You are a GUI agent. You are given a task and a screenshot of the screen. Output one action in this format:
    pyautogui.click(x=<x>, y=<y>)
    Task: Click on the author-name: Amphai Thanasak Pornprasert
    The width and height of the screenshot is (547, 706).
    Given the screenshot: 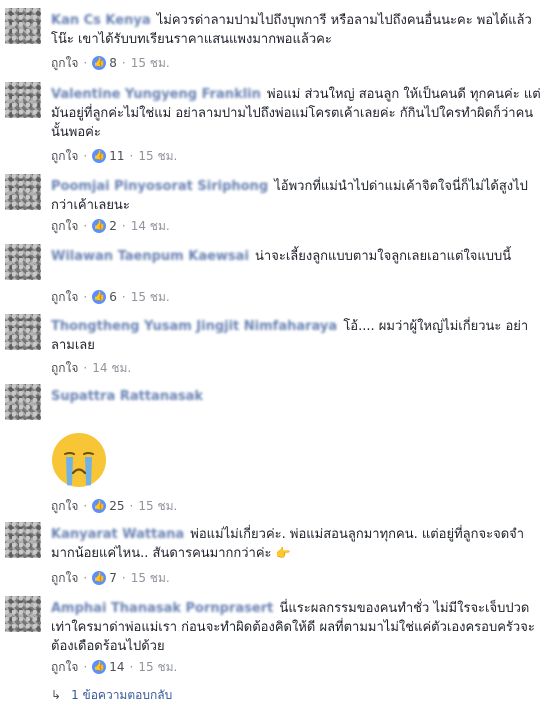 What is the action you would take?
    pyautogui.click(x=162, y=608)
    